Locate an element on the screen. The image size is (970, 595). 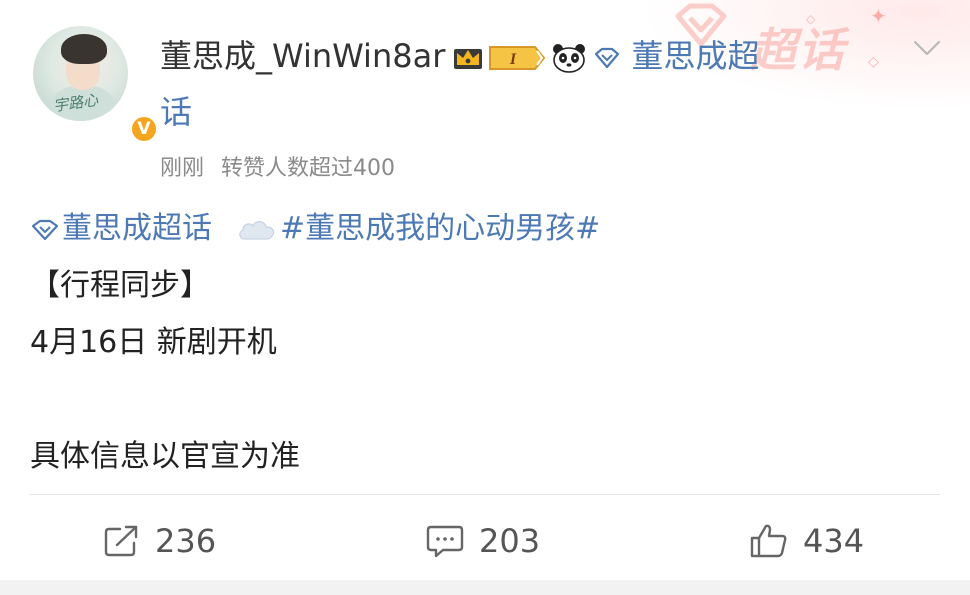
thumbs-up-icon is located at coordinates (768, 541).